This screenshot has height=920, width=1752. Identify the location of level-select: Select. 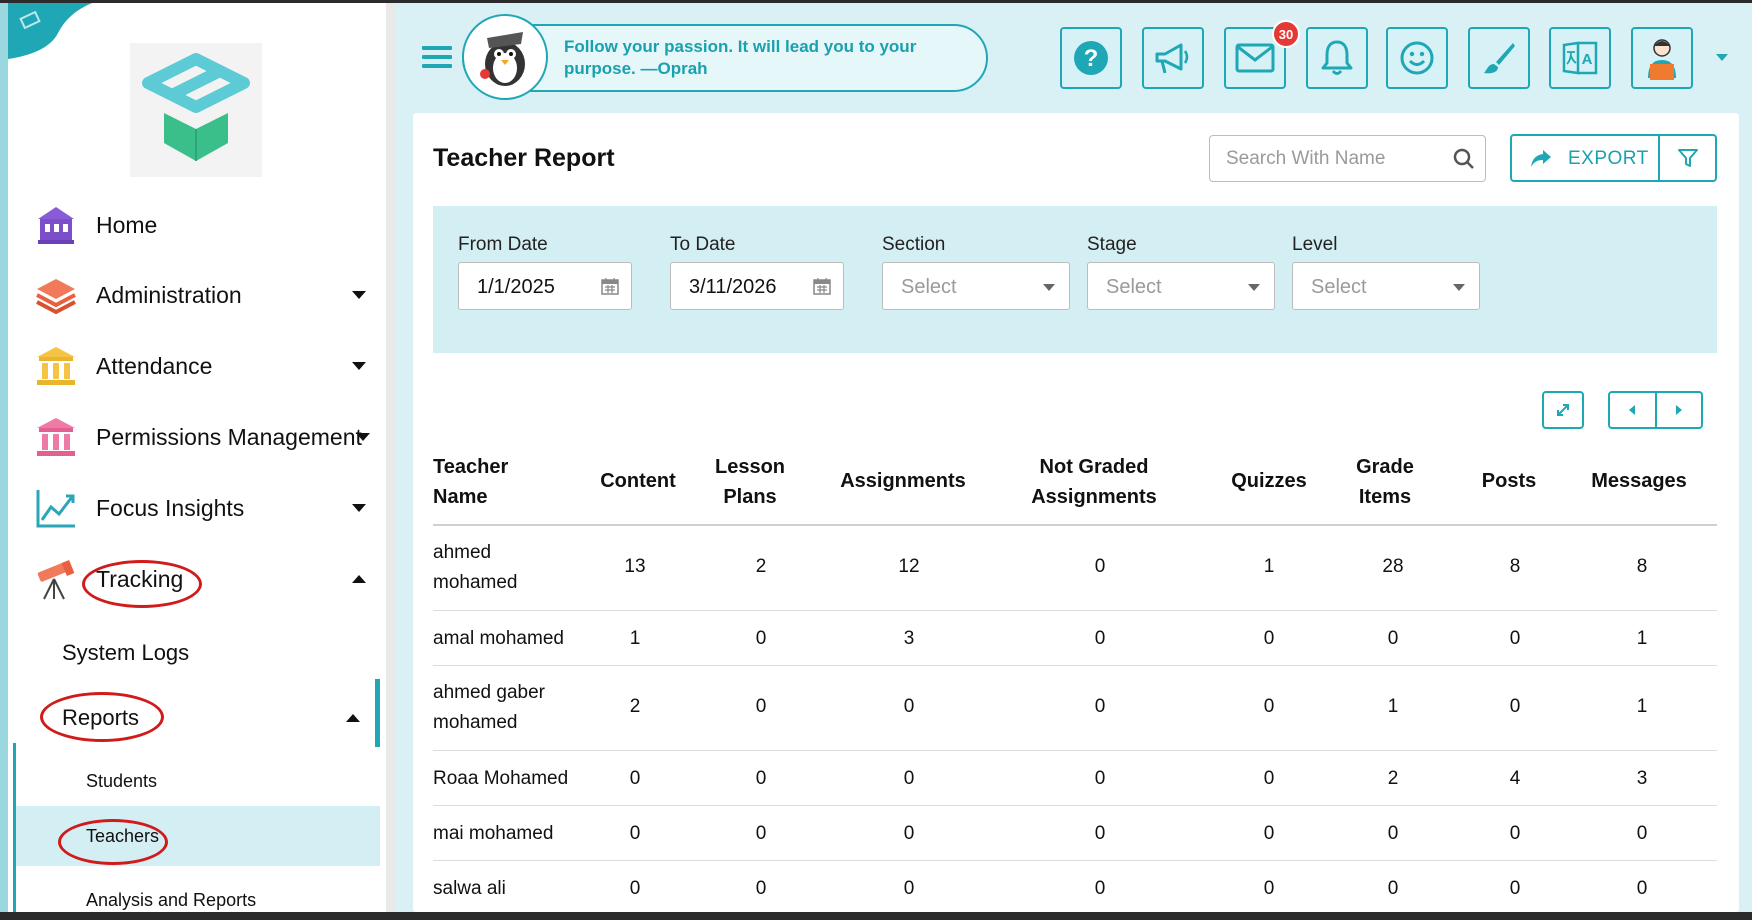
(1386, 286).